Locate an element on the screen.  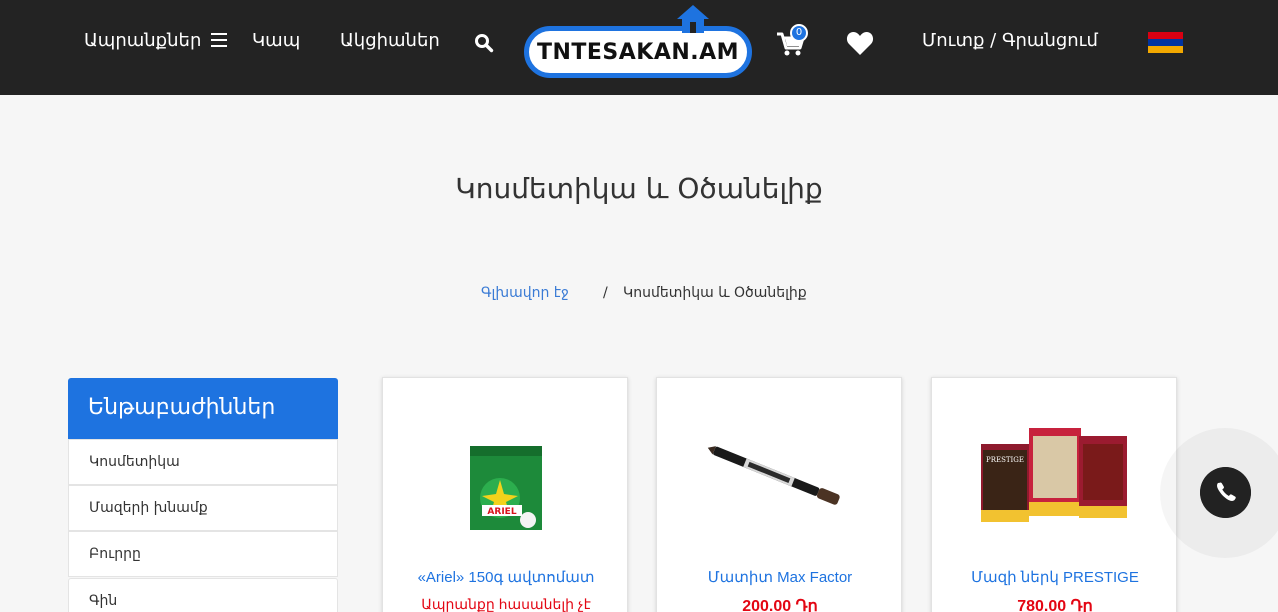
product-availability: Ապրանքը հասանելի չէ is located at coordinates (506, 604).